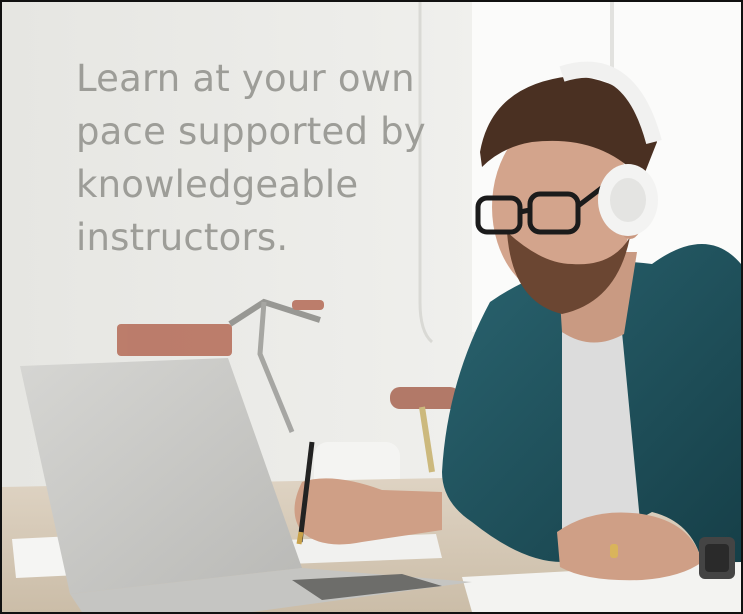 This screenshot has width=743, height=614. I want to click on watch-face, so click(717, 558).